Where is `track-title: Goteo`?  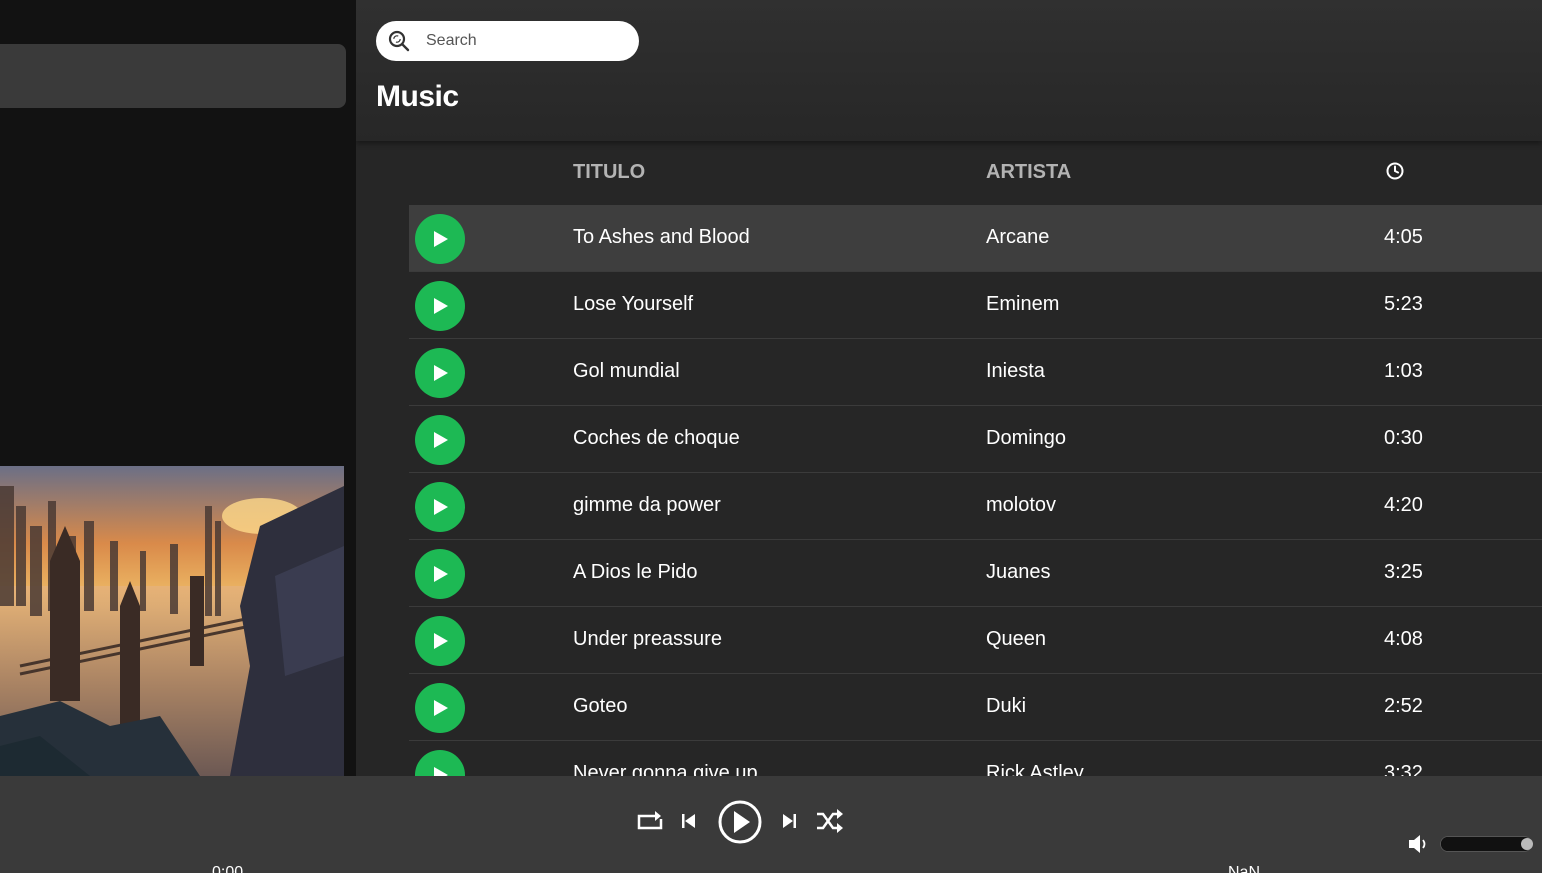 track-title: Goteo is located at coordinates (600, 706).